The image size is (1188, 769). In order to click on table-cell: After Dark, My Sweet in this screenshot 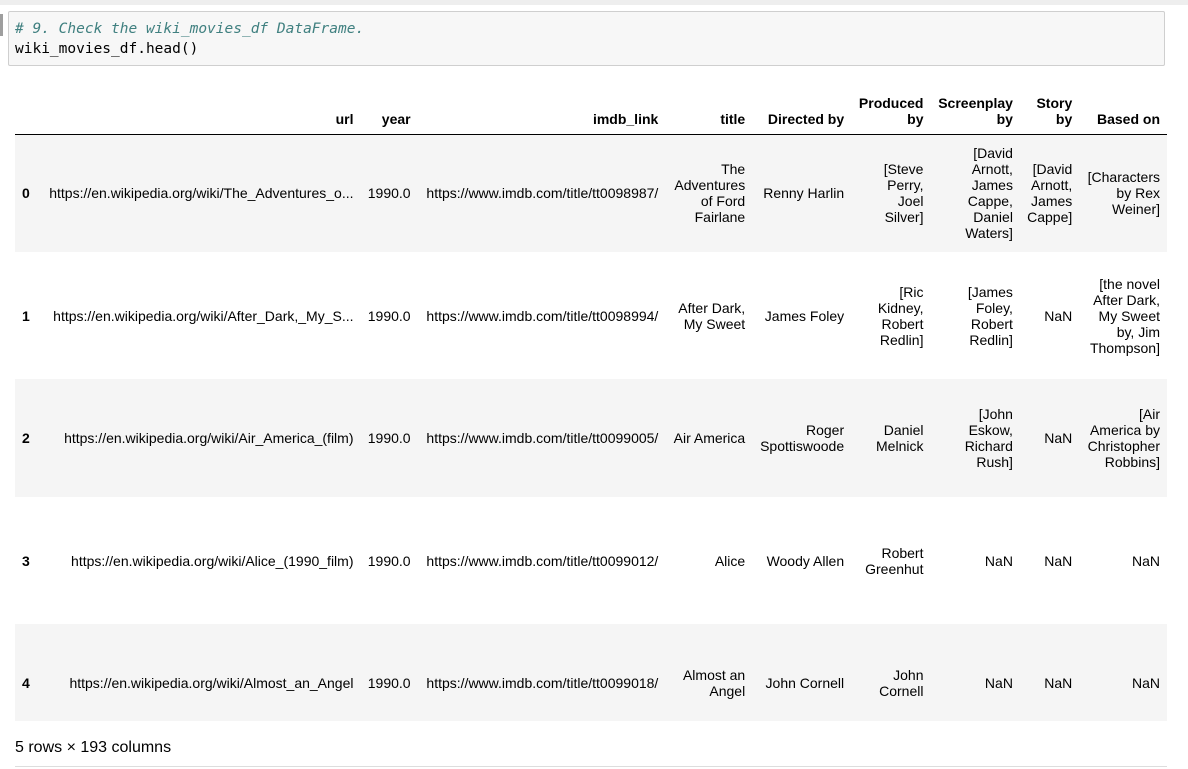, I will do `click(712, 315)`.